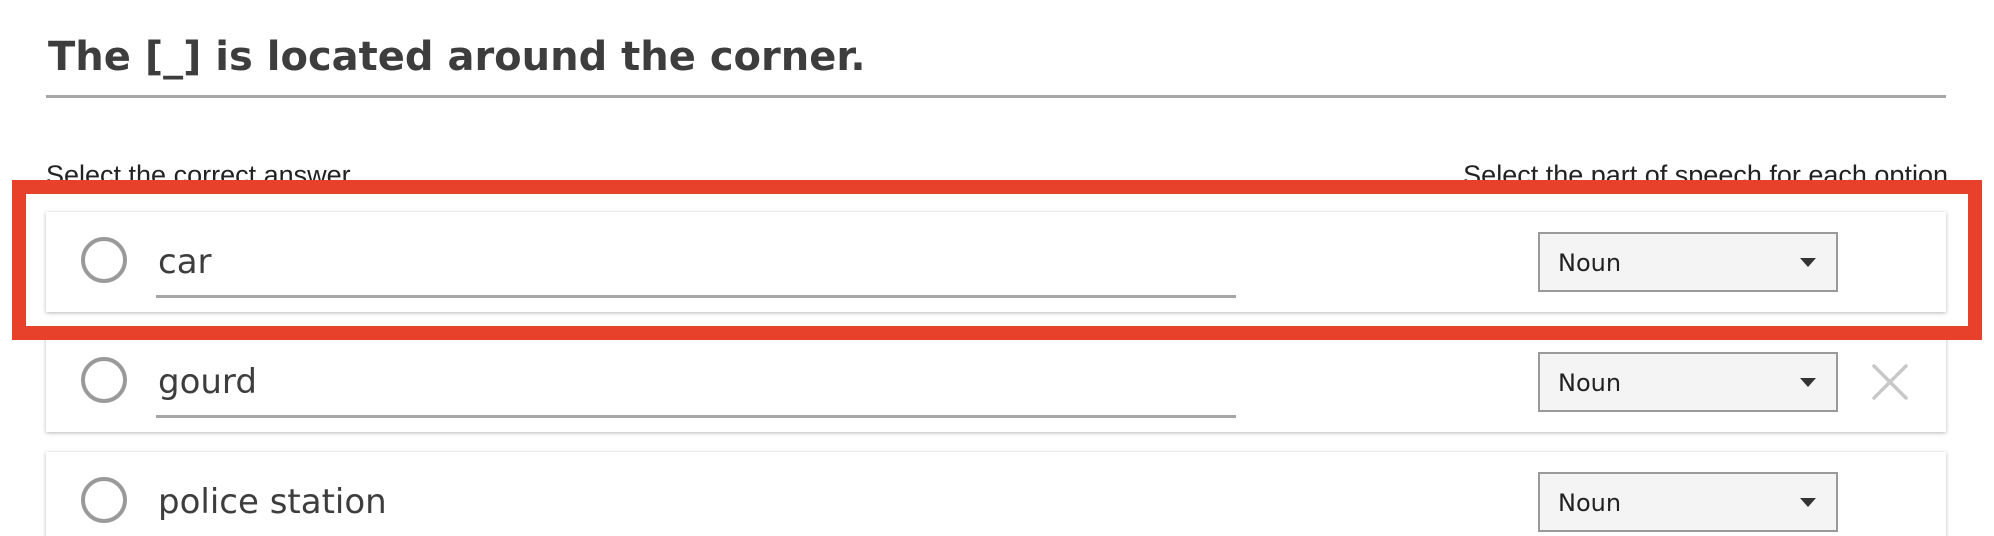 This screenshot has height=536, width=1994. What do you see at coordinates (457, 57) in the screenshot?
I see `question-text: The [_] is located around the corner.` at bounding box center [457, 57].